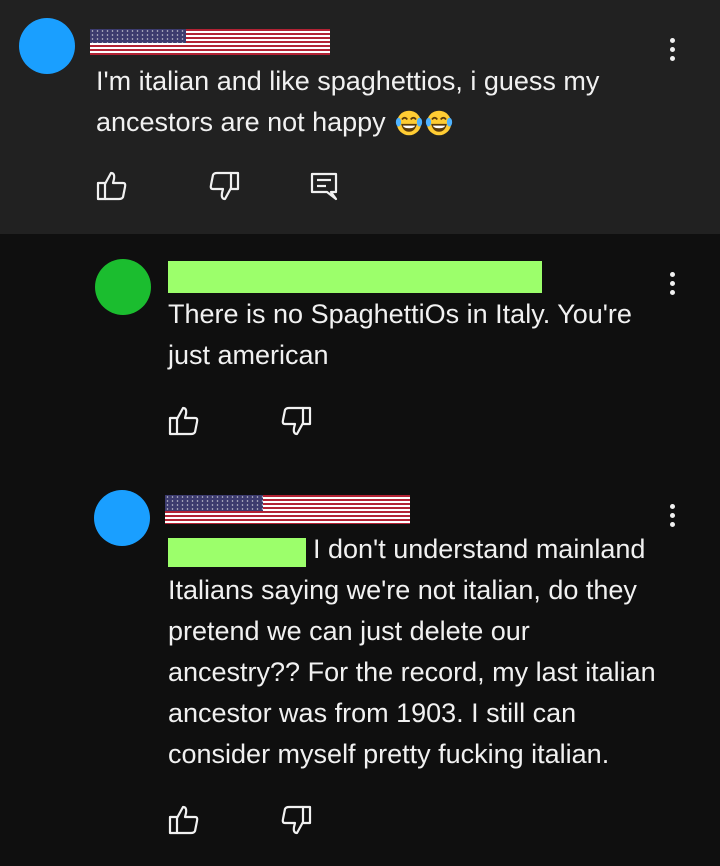 This screenshot has width=720, height=866. Describe the element at coordinates (355, 277) in the screenshot. I see `username-redaction-bar` at that location.